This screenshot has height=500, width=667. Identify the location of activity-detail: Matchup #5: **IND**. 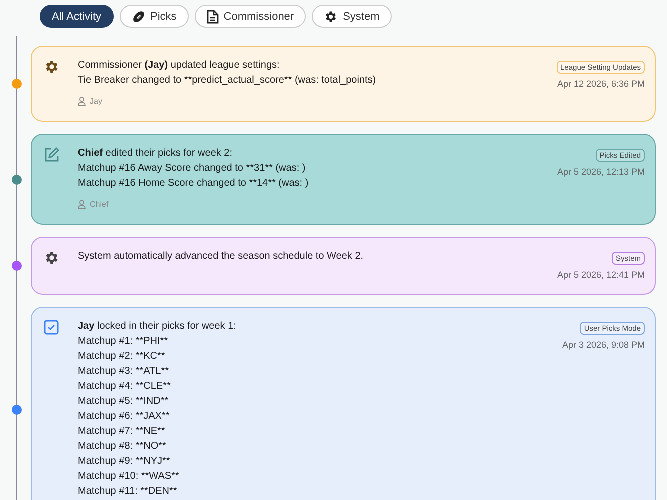
(124, 402).